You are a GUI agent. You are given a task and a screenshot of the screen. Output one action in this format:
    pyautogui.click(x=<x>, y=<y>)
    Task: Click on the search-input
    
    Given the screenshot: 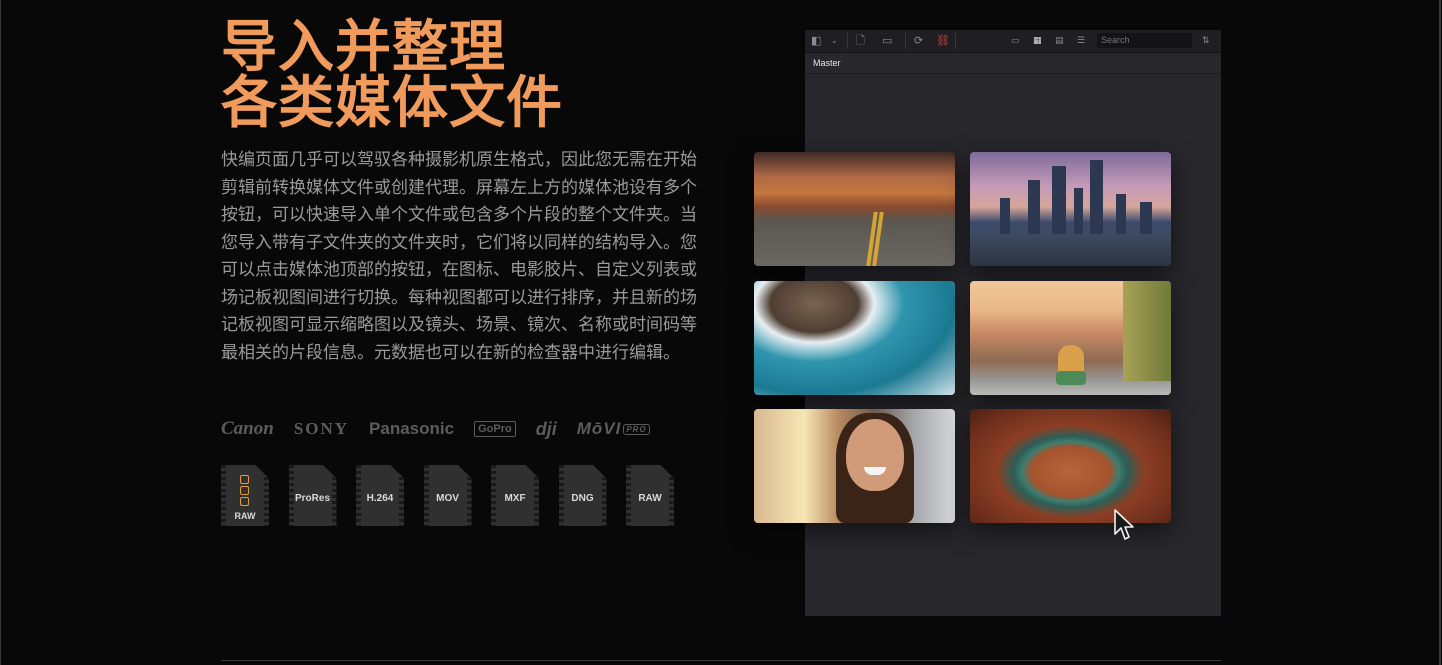 What is the action you would take?
    pyautogui.click(x=1144, y=40)
    